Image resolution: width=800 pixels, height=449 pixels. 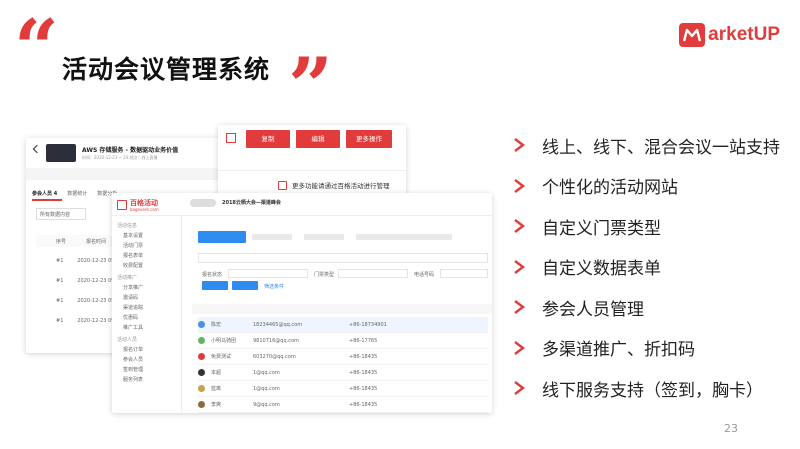 What do you see at coordinates (731, 428) in the screenshot?
I see `page-number: 23` at bounding box center [731, 428].